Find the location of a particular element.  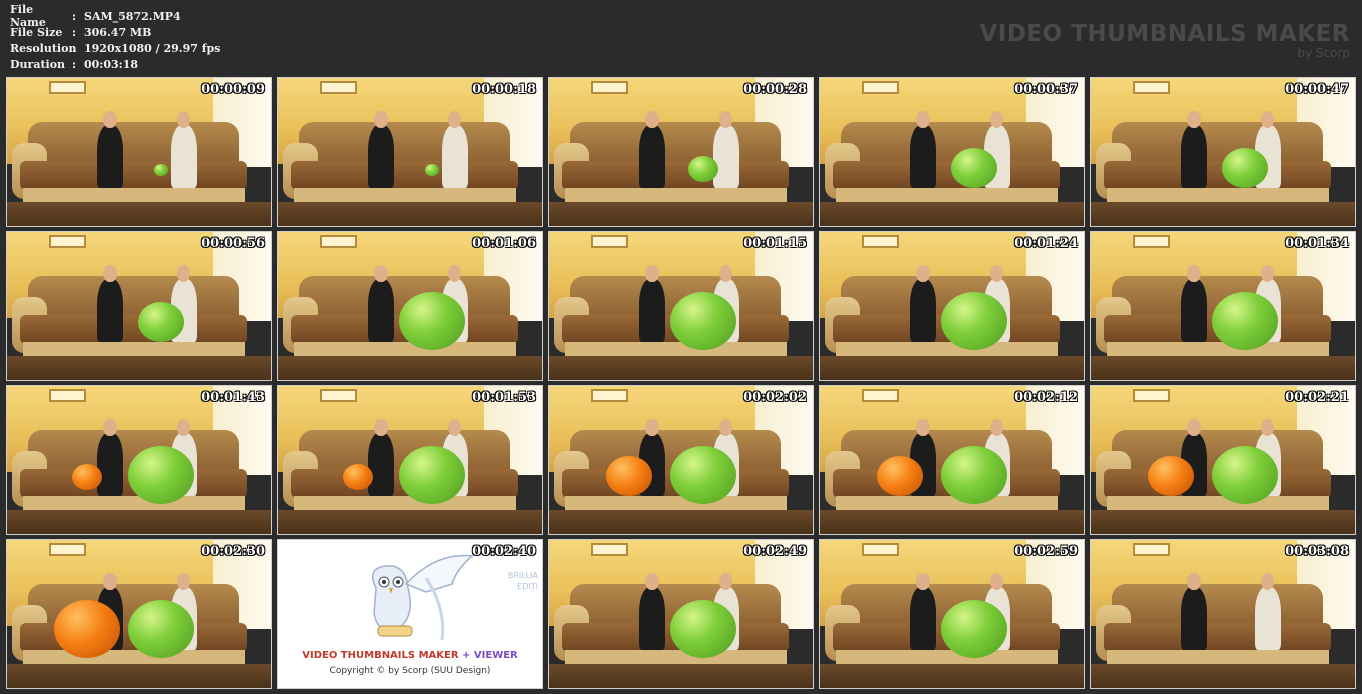

video-thumbnail: 00:02:49 is located at coordinates (681, 614).